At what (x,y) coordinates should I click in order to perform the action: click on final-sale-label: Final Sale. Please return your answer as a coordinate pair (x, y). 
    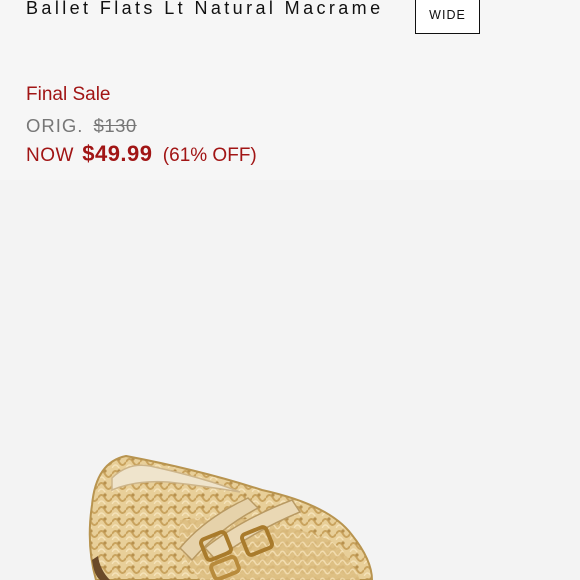
    Looking at the image, I should click on (68, 94).